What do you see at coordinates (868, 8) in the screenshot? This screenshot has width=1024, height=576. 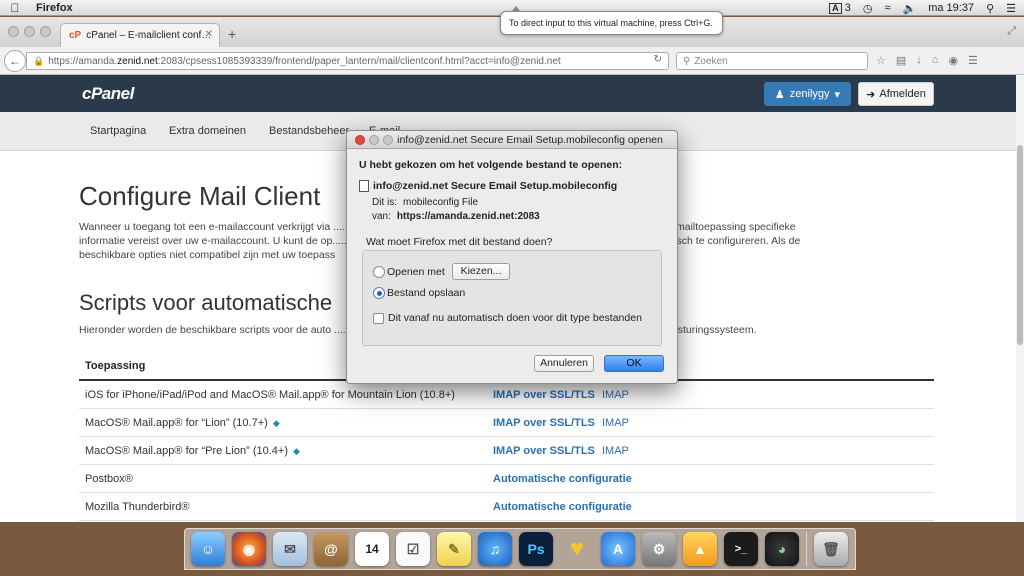 I see `time-machine-icon: ◷` at bounding box center [868, 8].